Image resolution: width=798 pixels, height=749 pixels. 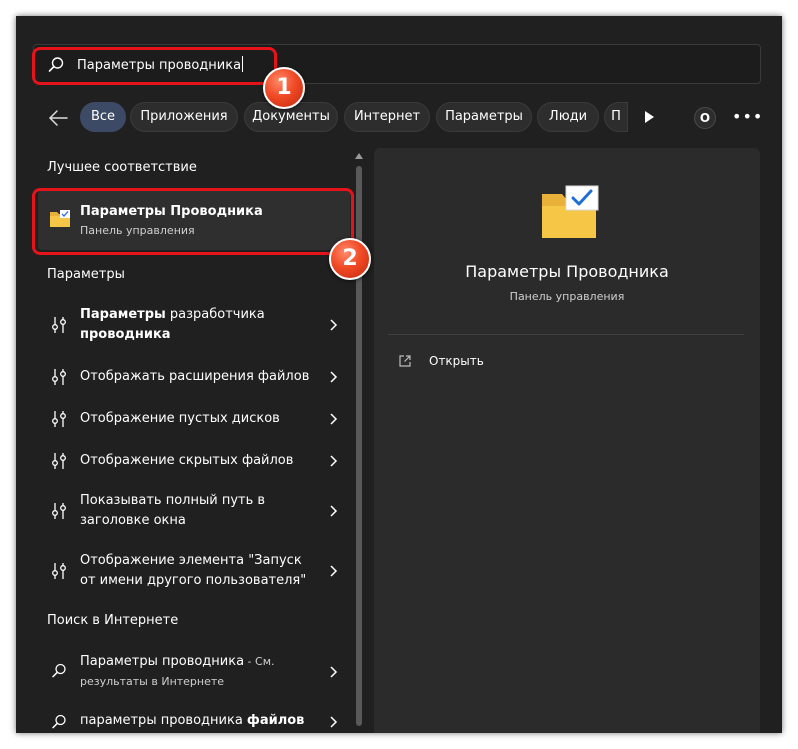 I want to click on preview-title: Параметры Проводника, so click(x=567, y=271).